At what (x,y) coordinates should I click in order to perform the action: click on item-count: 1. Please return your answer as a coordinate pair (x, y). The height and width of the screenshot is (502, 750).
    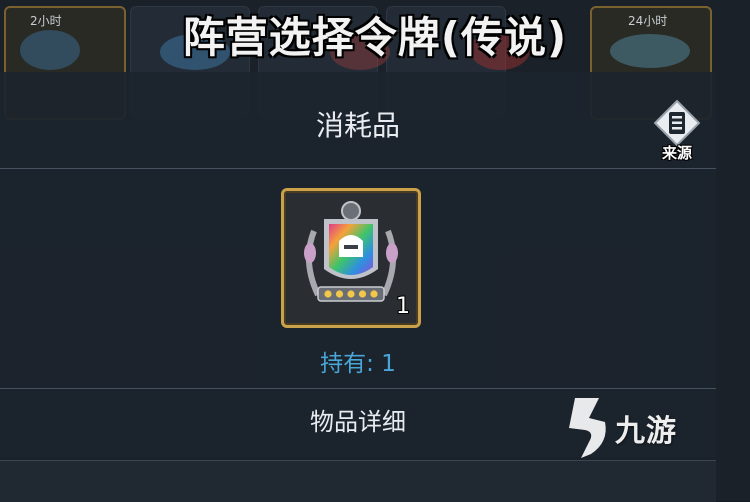
    Looking at the image, I should click on (403, 306).